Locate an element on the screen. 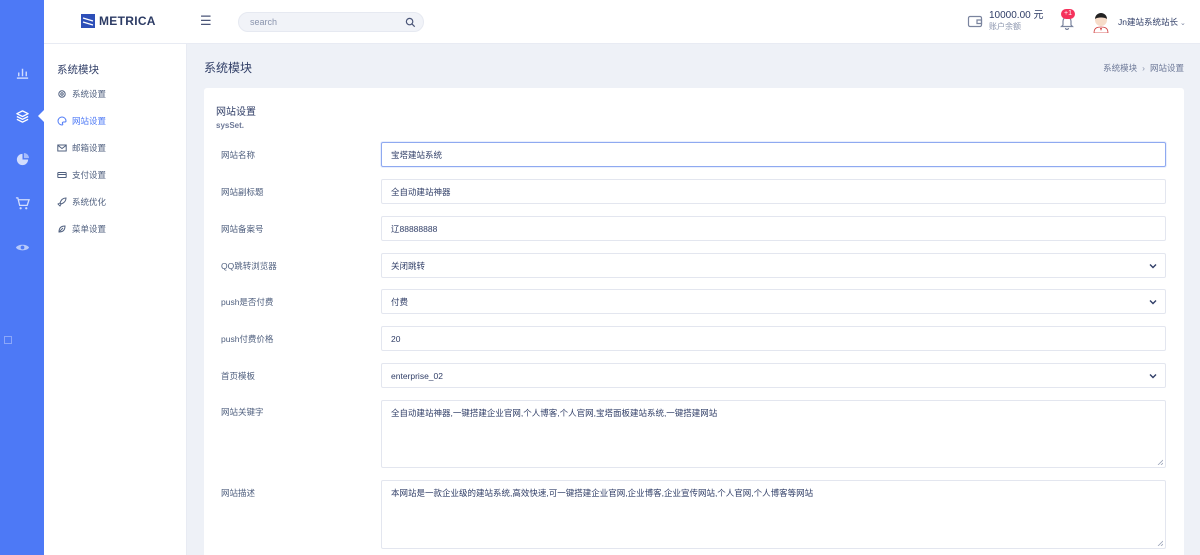 Image resolution: width=1200 pixels, height=555 pixels. search-input is located at coordinates (325, 22).